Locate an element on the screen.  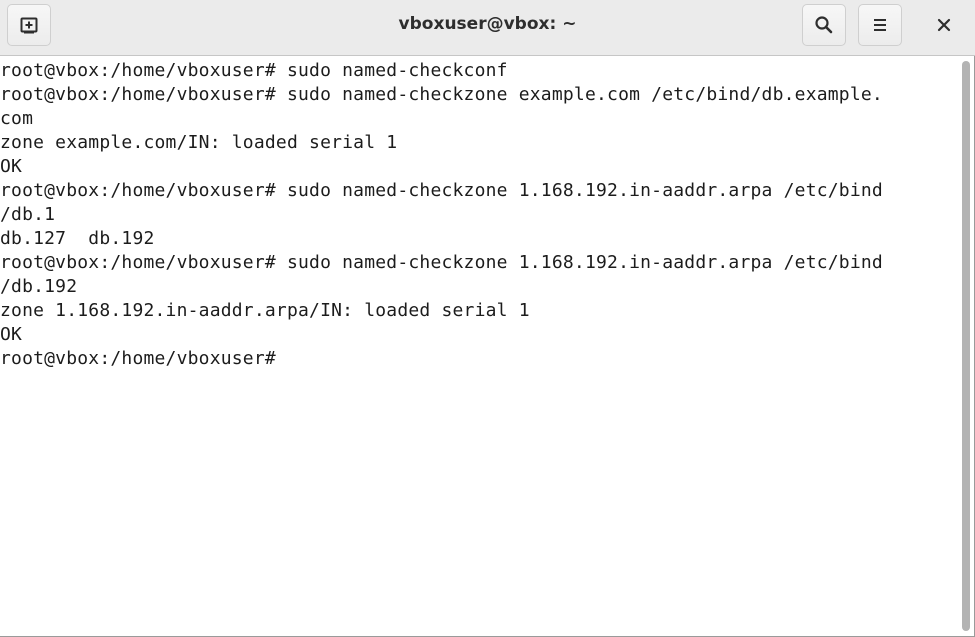
scrollbar-thumb is located at coordinates (966, 346).